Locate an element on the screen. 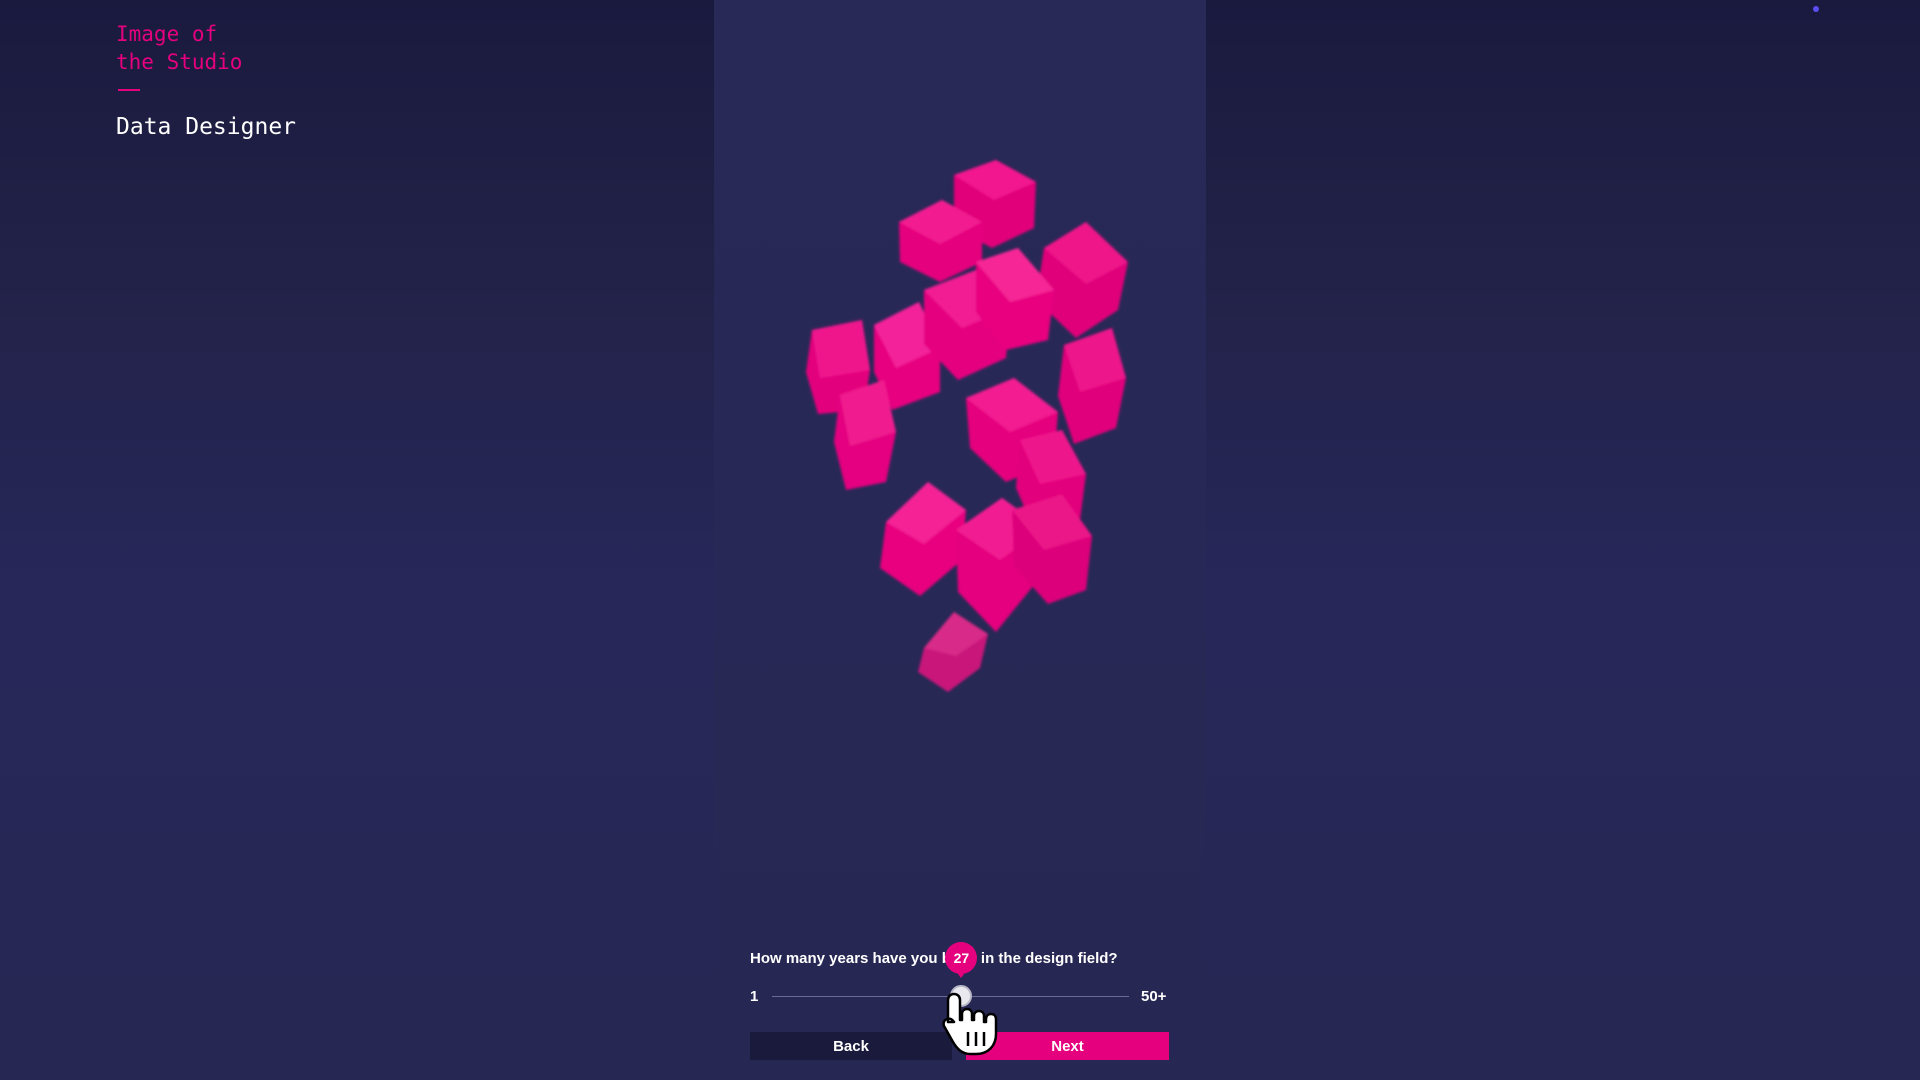 This screenshot has height=1080, width=1920. slider-value-label: 27 is located at coordinates (961, 958).